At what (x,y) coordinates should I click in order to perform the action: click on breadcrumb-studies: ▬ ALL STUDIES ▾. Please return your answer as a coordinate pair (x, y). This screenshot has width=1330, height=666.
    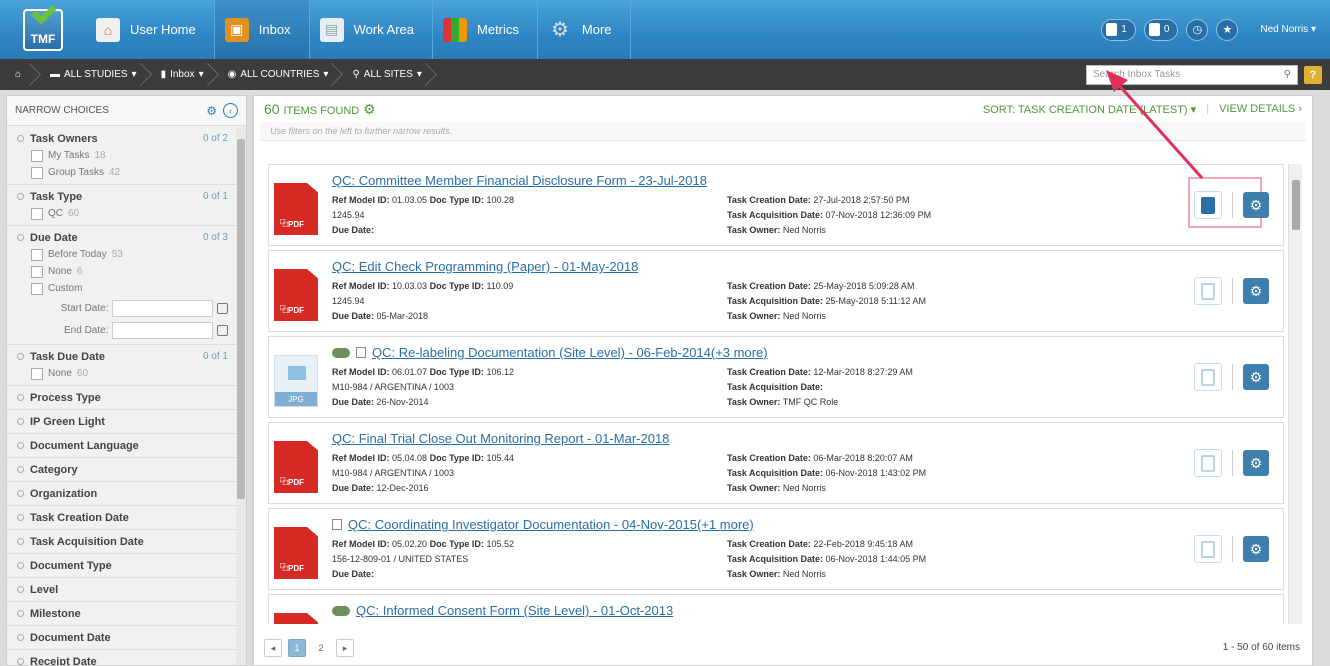
    Looking at the image, I should click on (95, 74).